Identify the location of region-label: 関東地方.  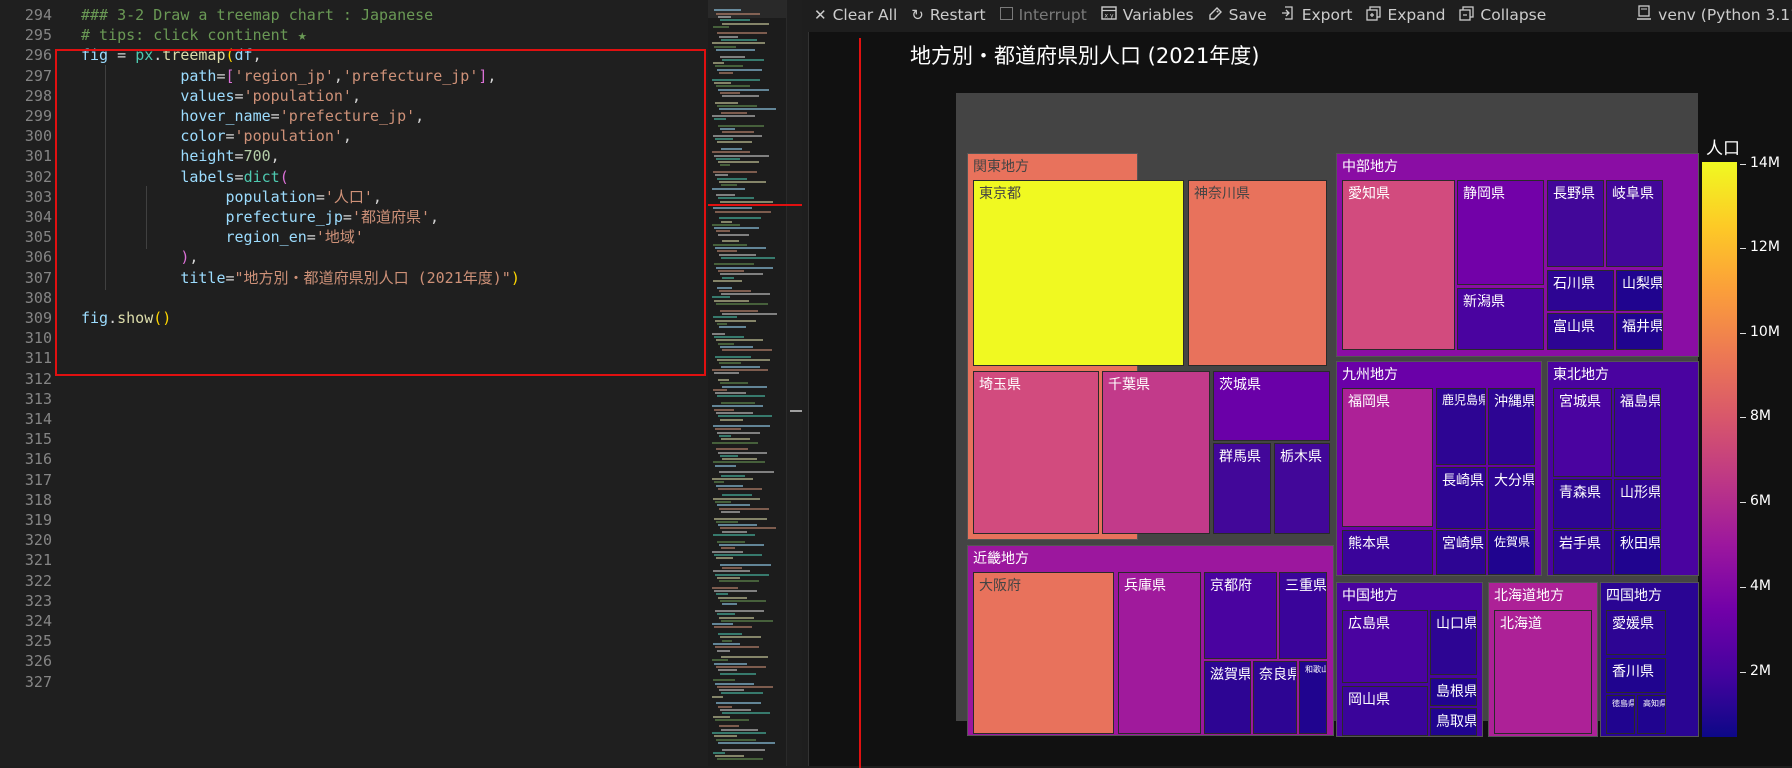
(1001, 167).